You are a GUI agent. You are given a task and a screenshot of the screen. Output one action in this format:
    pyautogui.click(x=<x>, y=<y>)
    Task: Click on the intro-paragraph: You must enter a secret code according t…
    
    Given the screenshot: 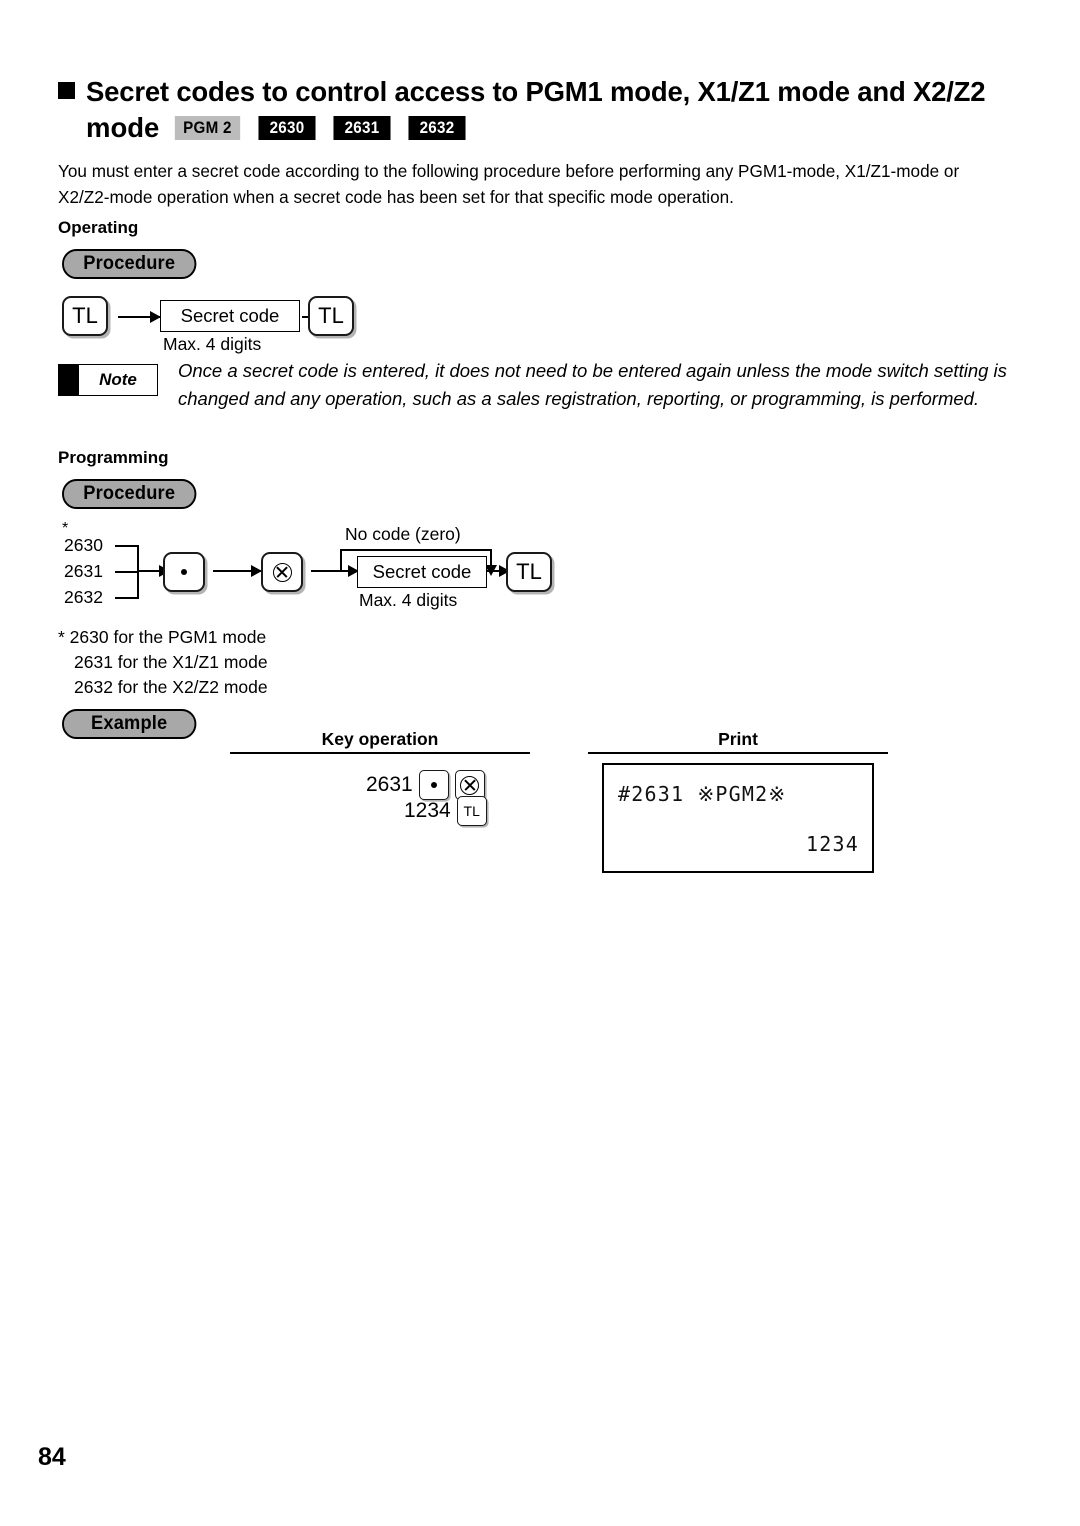 What is the action you would take?
    pyautogui.click(x=509, y=184)
    